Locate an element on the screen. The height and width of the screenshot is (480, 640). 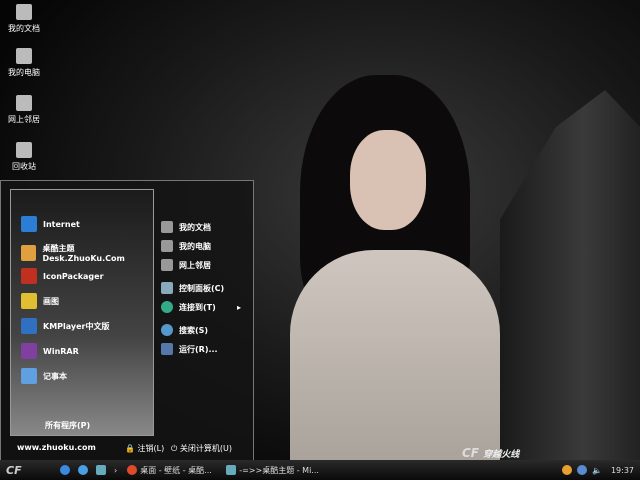
program-paint: 画图 is located at coordinates (40, 301).